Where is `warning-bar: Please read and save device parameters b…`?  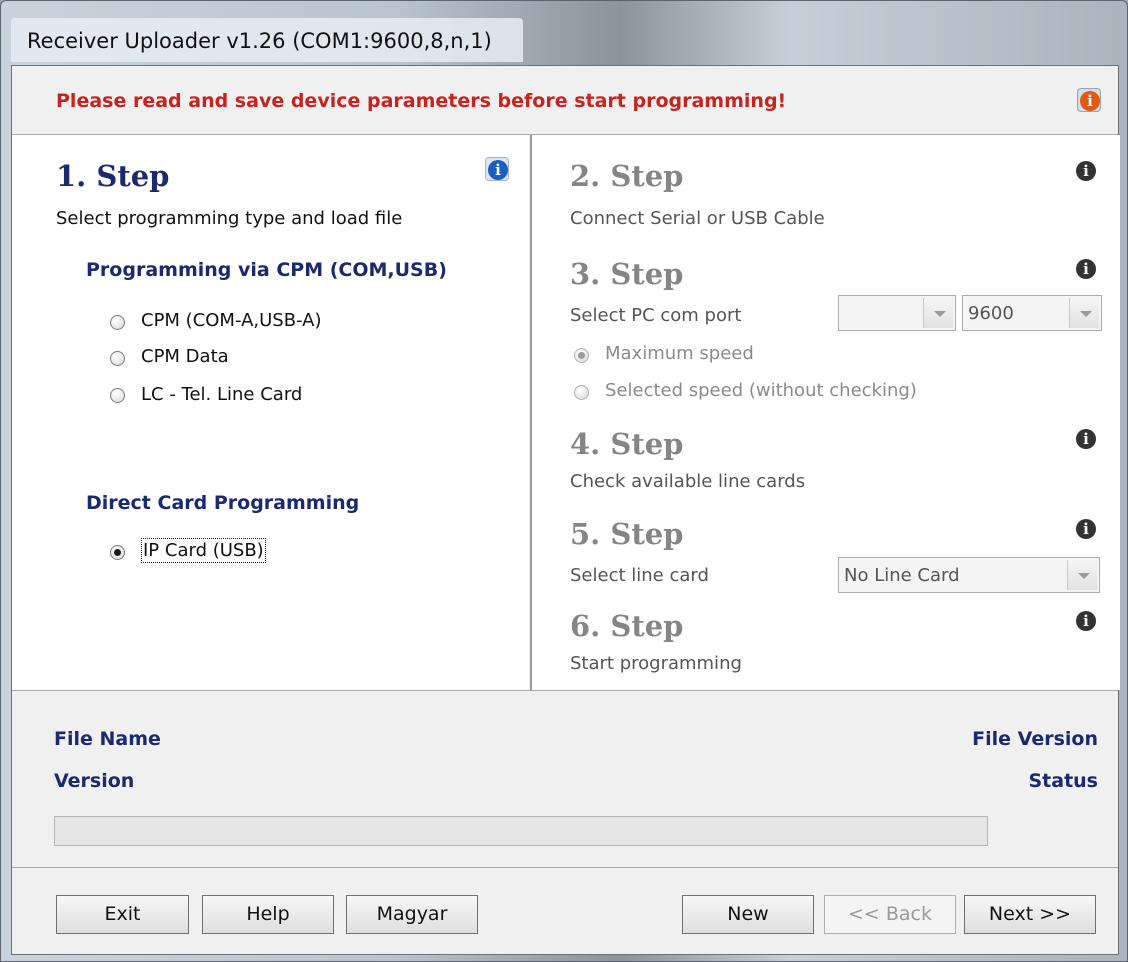 warning-bar: Please read and save device parameters b… is located at coordinates (565, 100).